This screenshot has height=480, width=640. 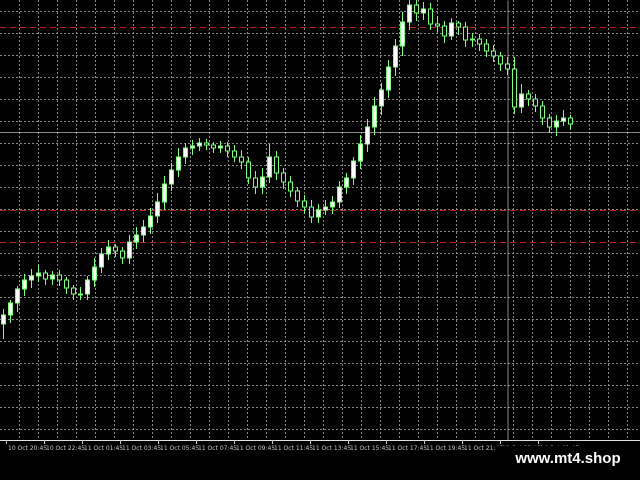 What do you see at coordinates (65, 448) in the screenshot?
I see `x-tick-label: 10 Oct 22:45` at bounding box center [65, 448].